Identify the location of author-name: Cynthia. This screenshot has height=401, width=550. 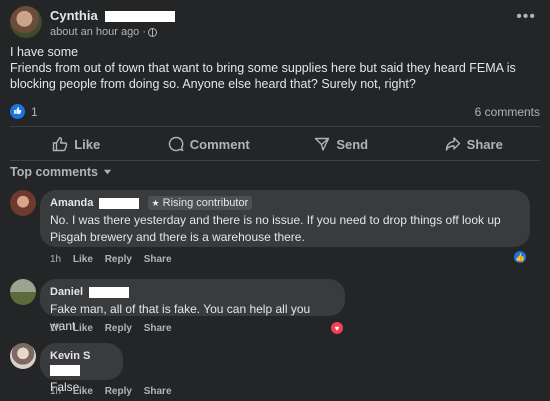
(74, 15).